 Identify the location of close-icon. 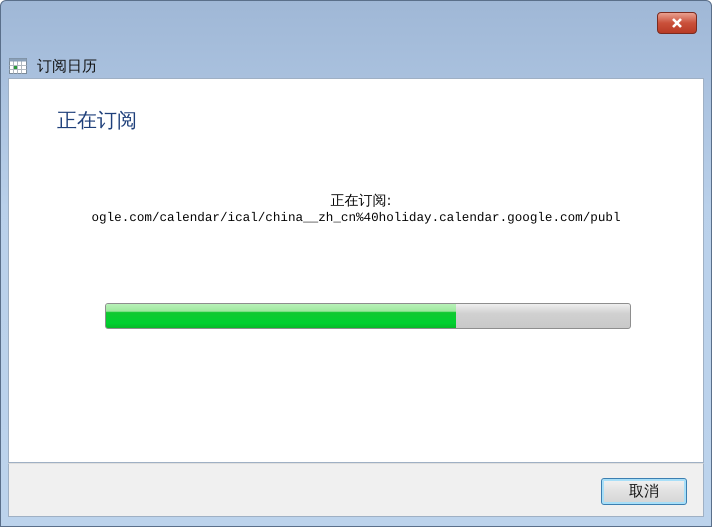
(677, 23).